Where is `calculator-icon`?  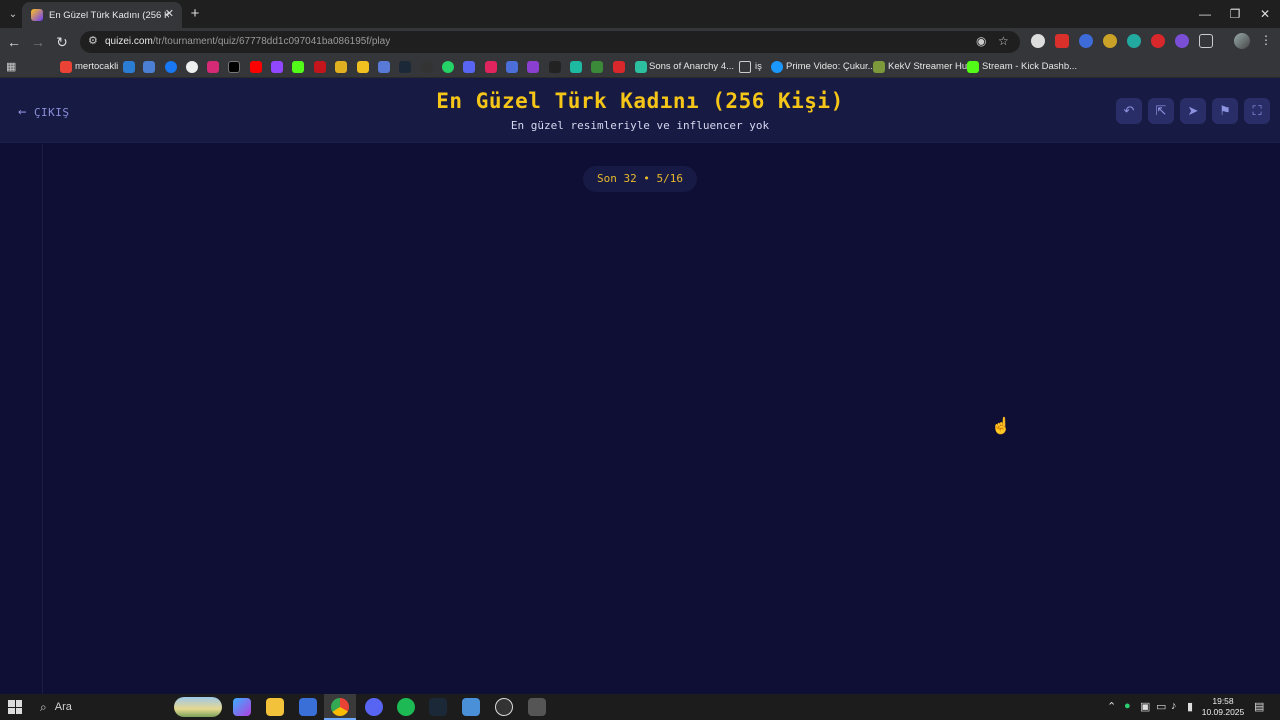
calculator-icon is located at coordinates (308, 707).